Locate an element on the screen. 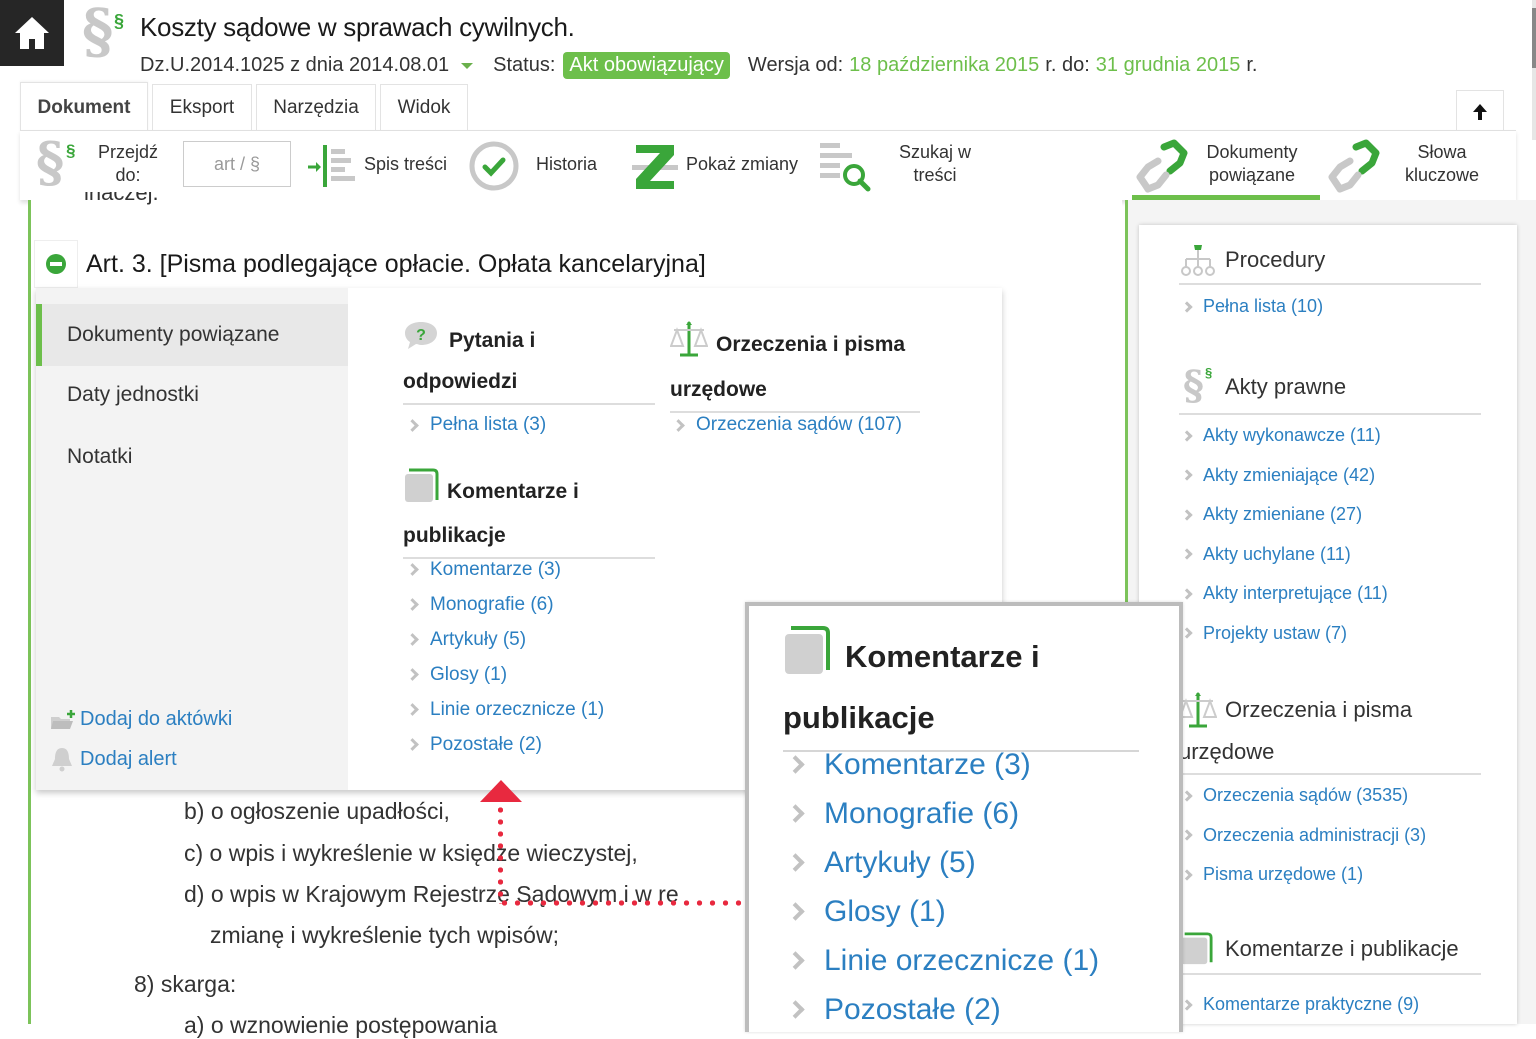 Image resolution: width=1536 pixels, height=1039 pixels. version-from-date: 18 października 2015 is located at coordinates (944, 65).